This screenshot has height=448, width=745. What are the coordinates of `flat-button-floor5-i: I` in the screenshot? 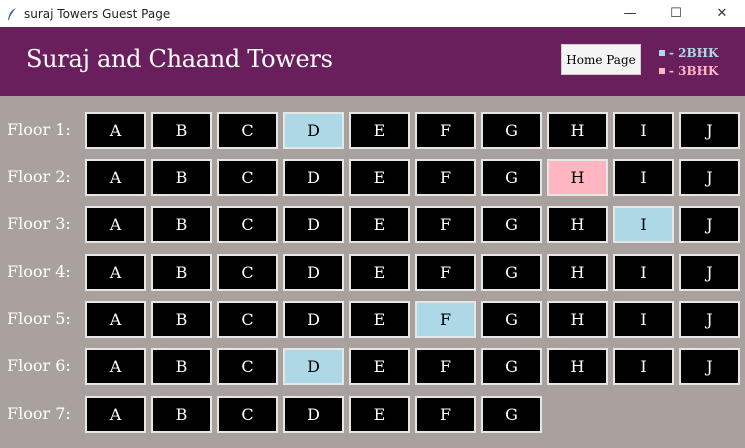 It's located at (643, 319).